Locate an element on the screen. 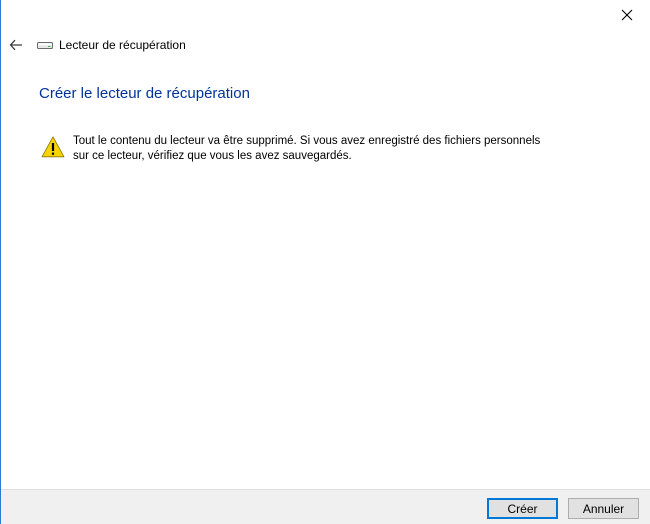  close-icon is located at coordinates (627, 15).